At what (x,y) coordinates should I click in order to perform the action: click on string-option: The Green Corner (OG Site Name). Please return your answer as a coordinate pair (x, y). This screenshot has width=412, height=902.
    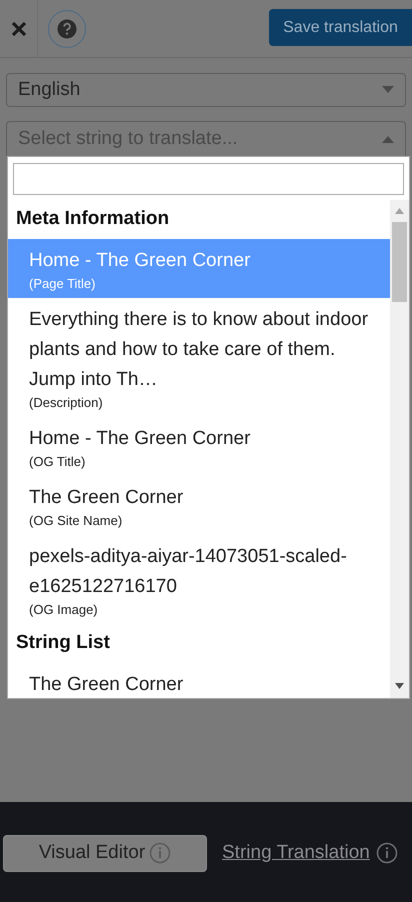
    Looking at the image, I should click on (199, 505).